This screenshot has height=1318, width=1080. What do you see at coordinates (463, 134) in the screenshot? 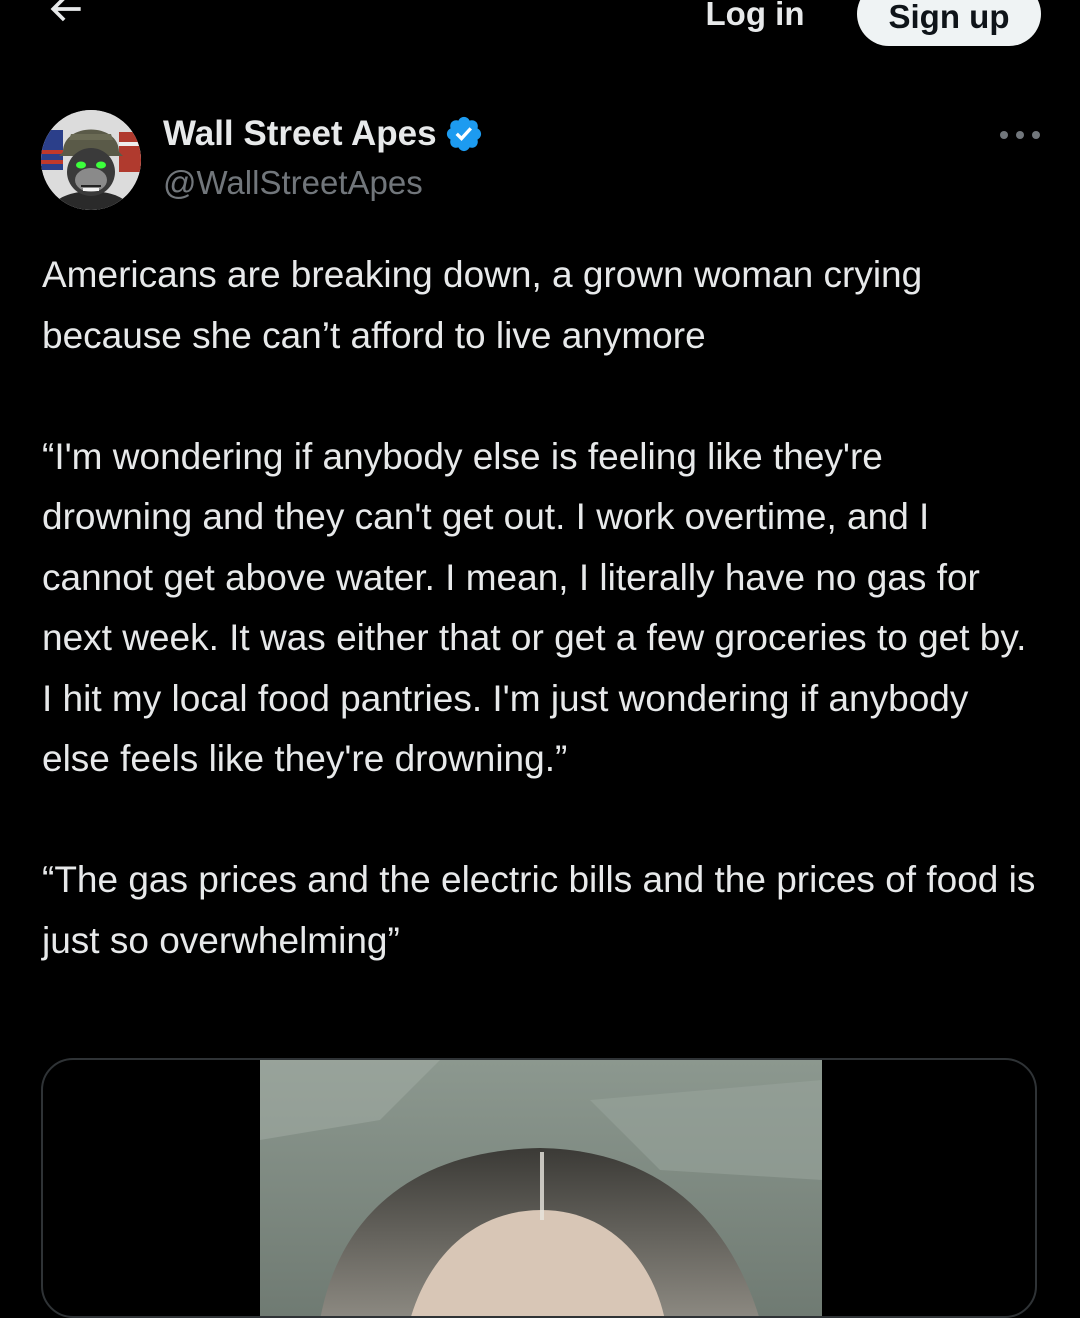
I see `verified-badge-icon` at bounding box center [463, 134].